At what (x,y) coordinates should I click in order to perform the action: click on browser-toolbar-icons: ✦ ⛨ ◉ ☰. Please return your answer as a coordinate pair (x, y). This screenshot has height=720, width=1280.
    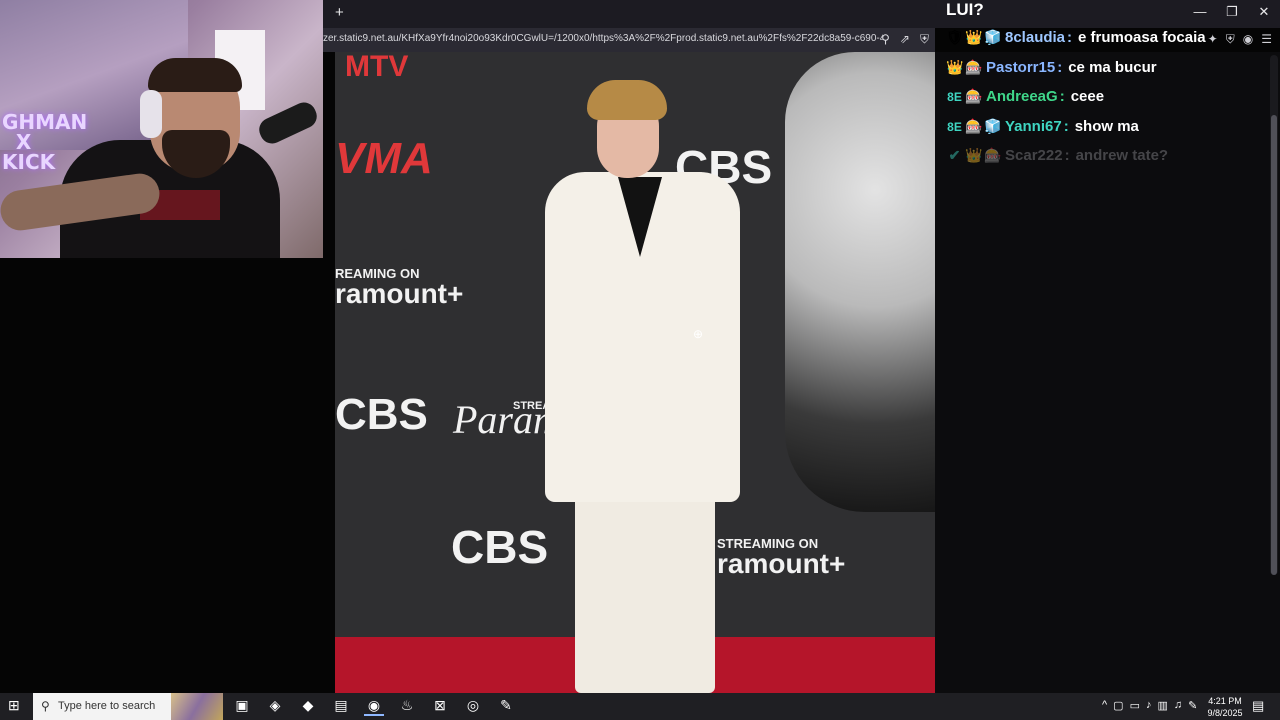
    Looking at the image, I should click on (1240, 39).